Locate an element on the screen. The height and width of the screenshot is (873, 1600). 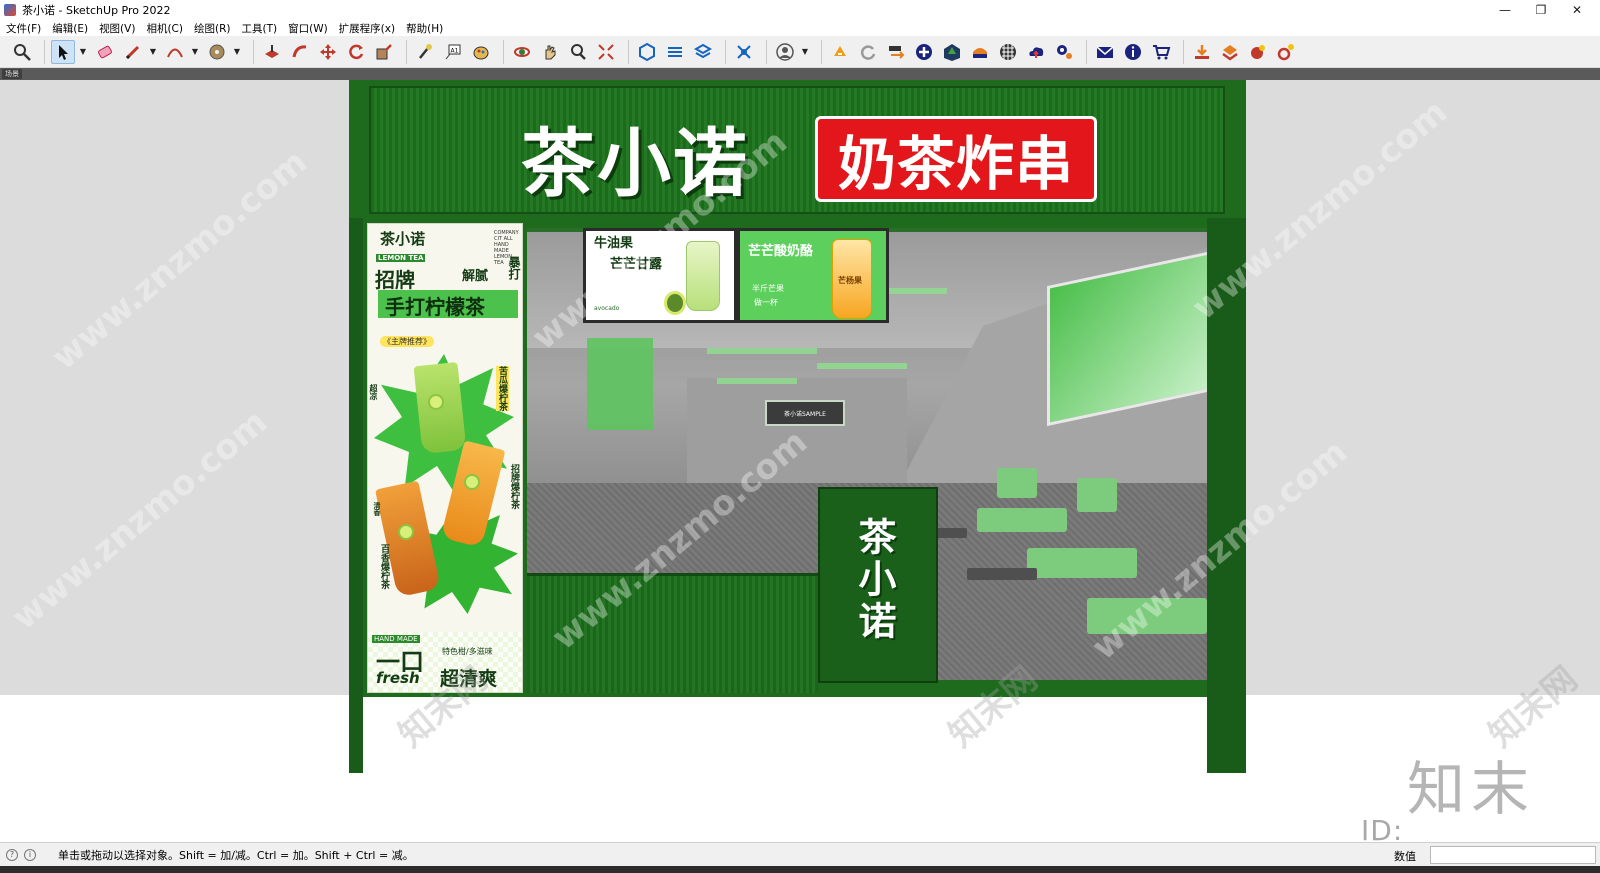
menu-board-1-chip: avocado is located at coordinates (607, 308).